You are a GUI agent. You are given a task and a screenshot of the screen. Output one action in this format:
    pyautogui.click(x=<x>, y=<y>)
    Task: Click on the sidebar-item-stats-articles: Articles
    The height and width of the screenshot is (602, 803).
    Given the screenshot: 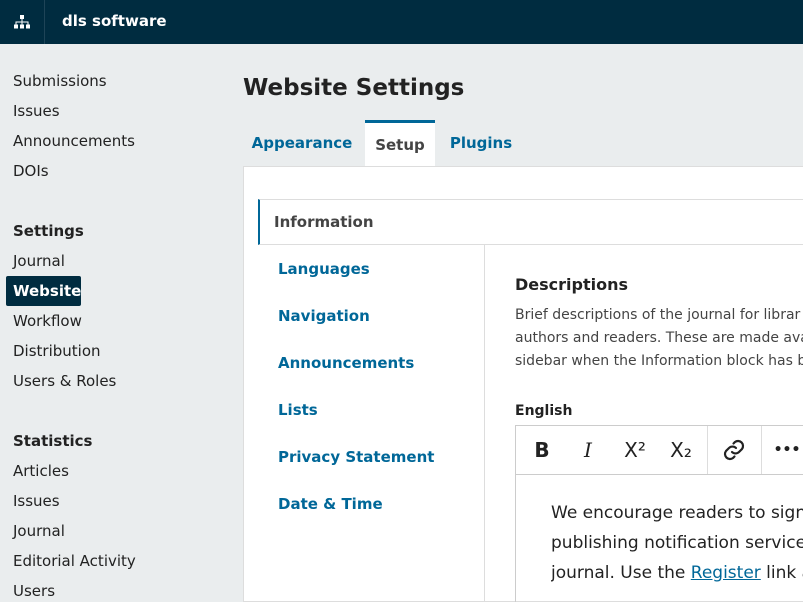 What is the action you would take?
    pyautogui.click(x=41, y=471)
    